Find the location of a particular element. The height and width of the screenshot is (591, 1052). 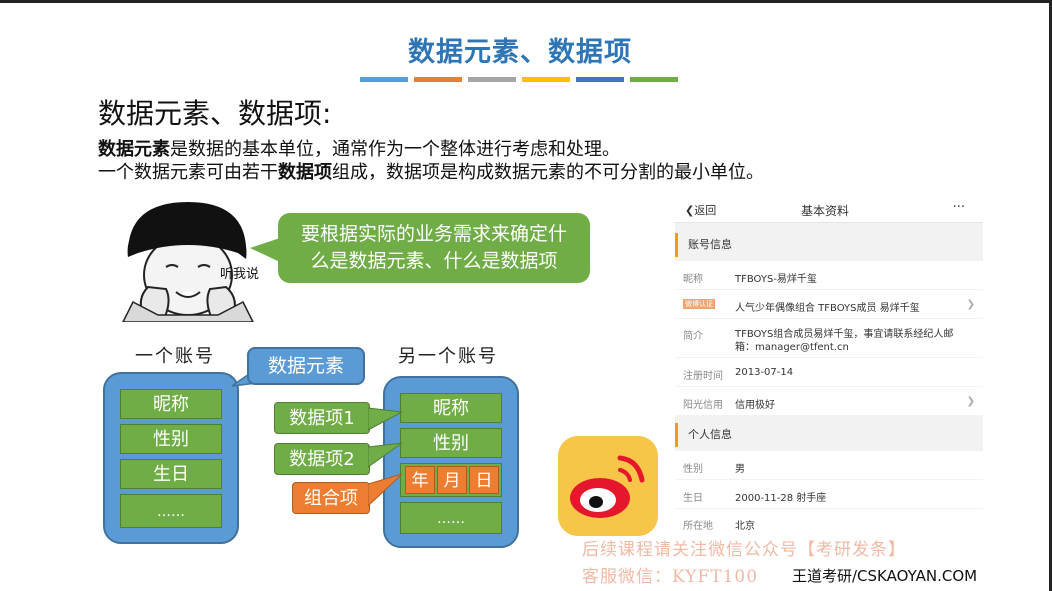

verification-label: 微博认证 is located at coordinates (699, 304).